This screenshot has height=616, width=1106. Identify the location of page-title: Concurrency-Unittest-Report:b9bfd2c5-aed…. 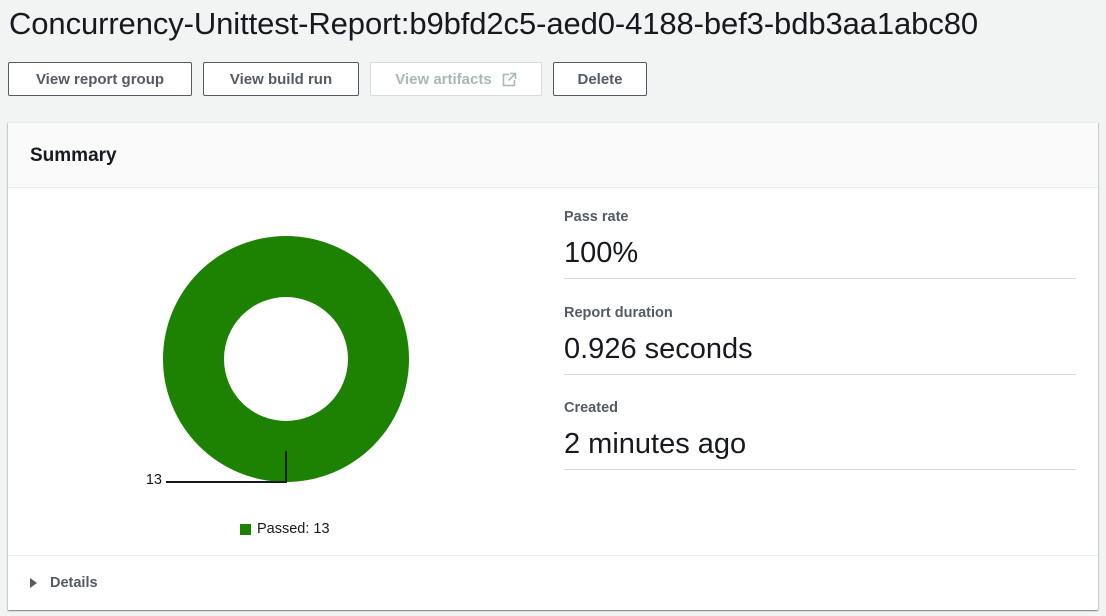
(493, 23).